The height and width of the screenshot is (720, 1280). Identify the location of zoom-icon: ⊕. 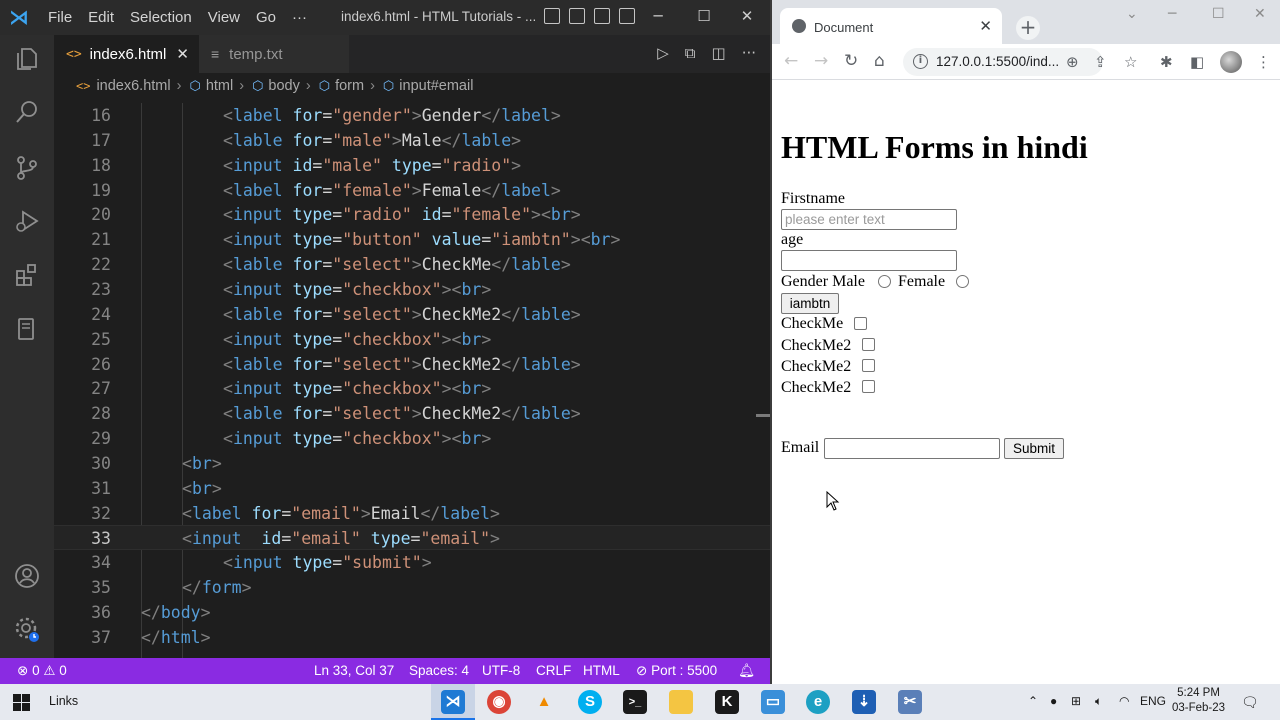
(1072, 62).